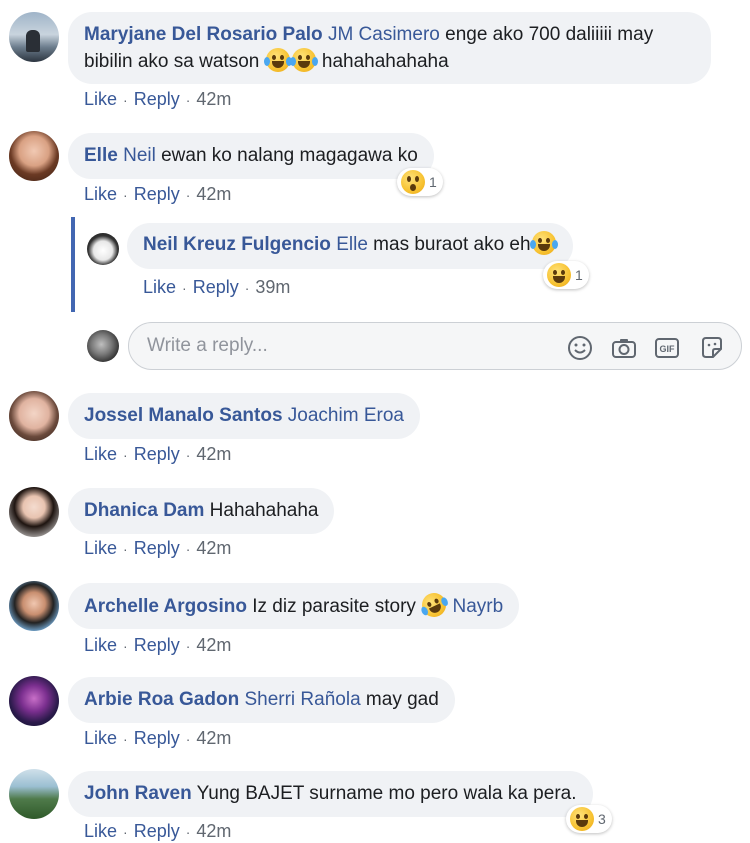  I want to click on comment-author: Archelle Argosino, so click(165, 606).